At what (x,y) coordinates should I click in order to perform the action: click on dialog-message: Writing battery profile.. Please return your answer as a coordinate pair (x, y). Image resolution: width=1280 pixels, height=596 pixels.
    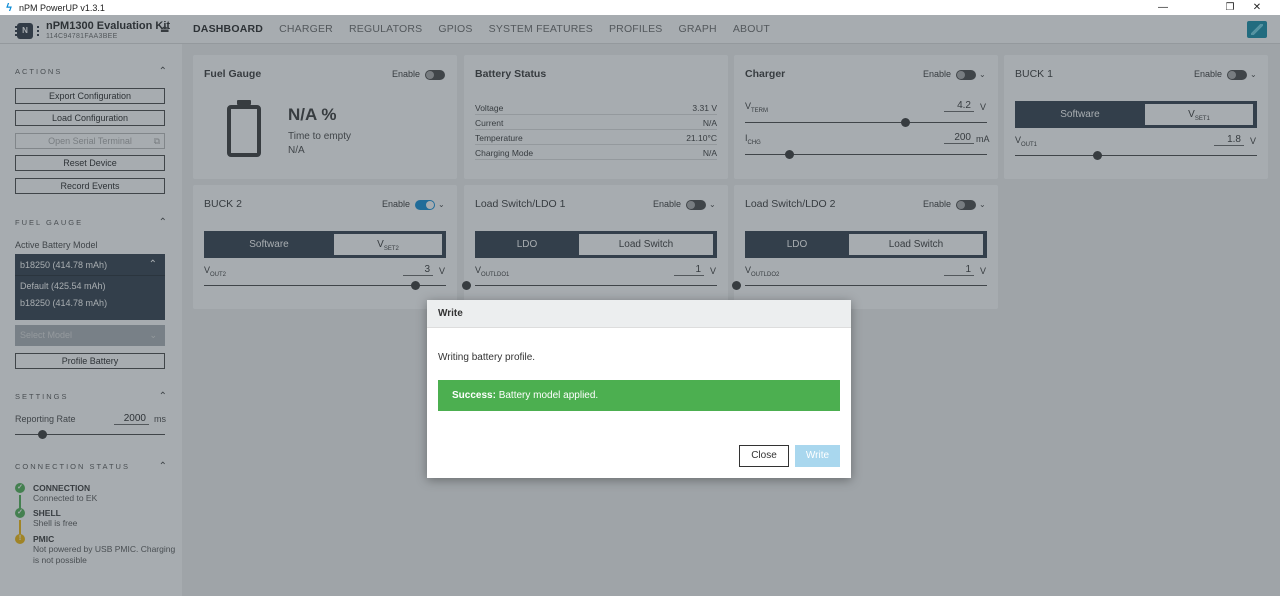
    Looking at the image, I should click on (487, 357).